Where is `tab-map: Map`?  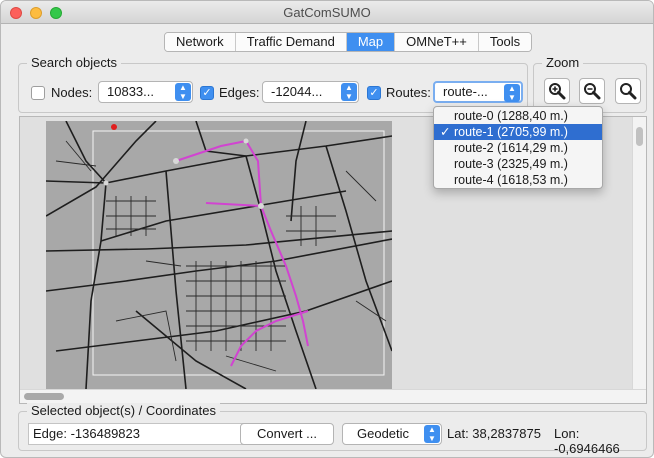 tab-map: Map is located at coordinates (371, 42).